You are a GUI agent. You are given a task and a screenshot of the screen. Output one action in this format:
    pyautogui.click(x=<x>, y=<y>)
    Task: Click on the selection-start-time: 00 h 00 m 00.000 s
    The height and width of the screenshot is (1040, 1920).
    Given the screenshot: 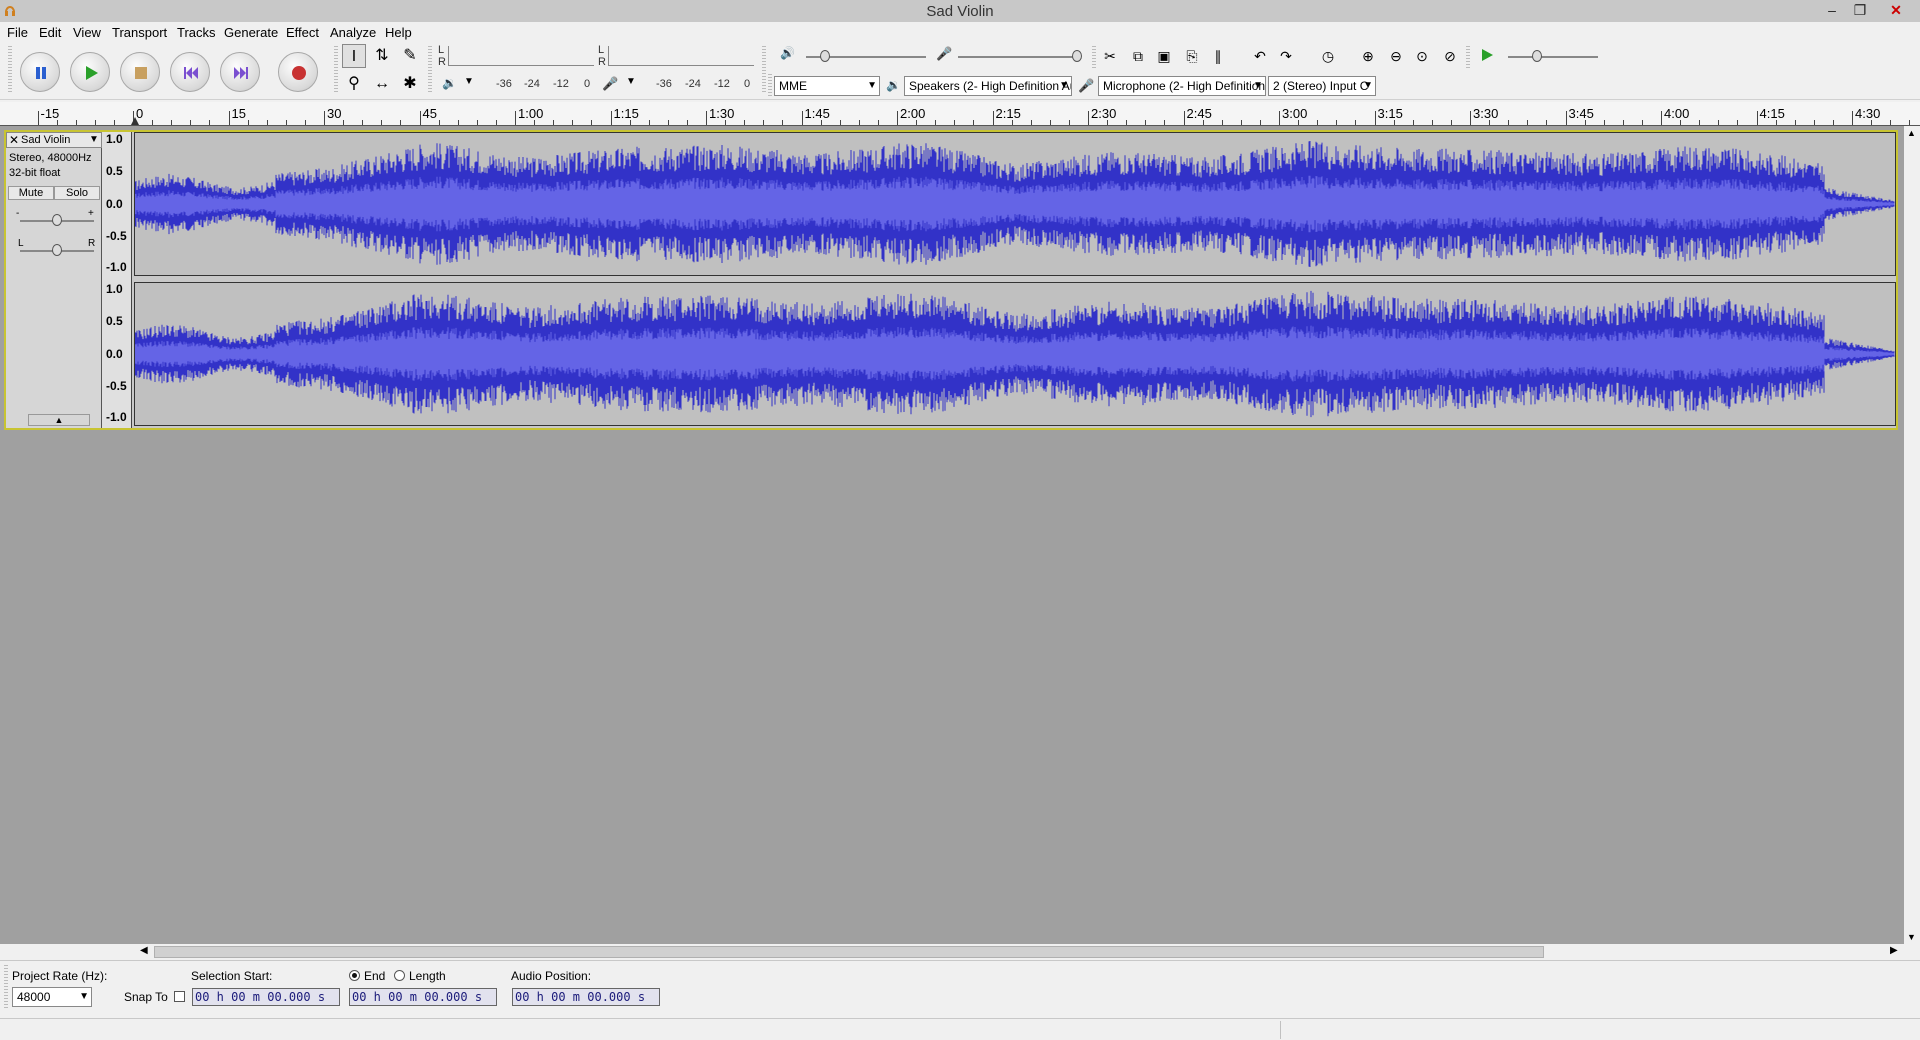 What is the action you would take?
    pyautogui.click(x=266, y=997)
    